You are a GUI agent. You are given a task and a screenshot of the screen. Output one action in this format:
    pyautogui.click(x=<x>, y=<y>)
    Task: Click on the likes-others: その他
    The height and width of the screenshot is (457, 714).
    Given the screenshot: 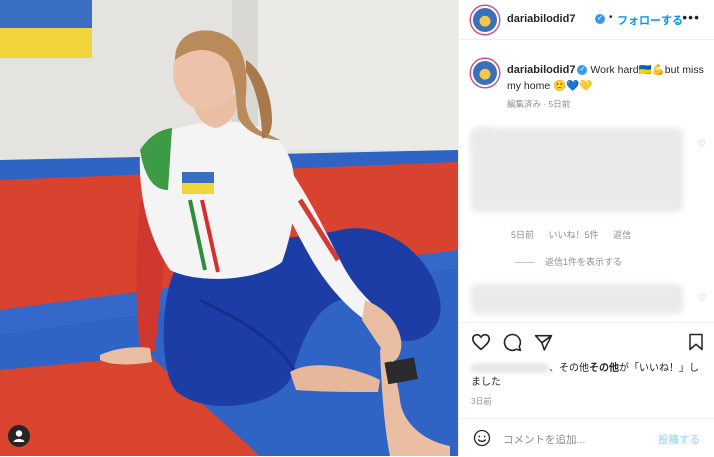 What is the action you would take?
    pyautogui.click(x=604, y=368)
    